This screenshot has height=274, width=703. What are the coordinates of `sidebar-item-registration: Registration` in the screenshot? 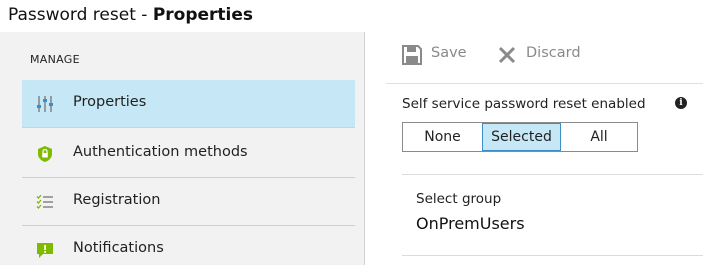 It's located at (188, 202).